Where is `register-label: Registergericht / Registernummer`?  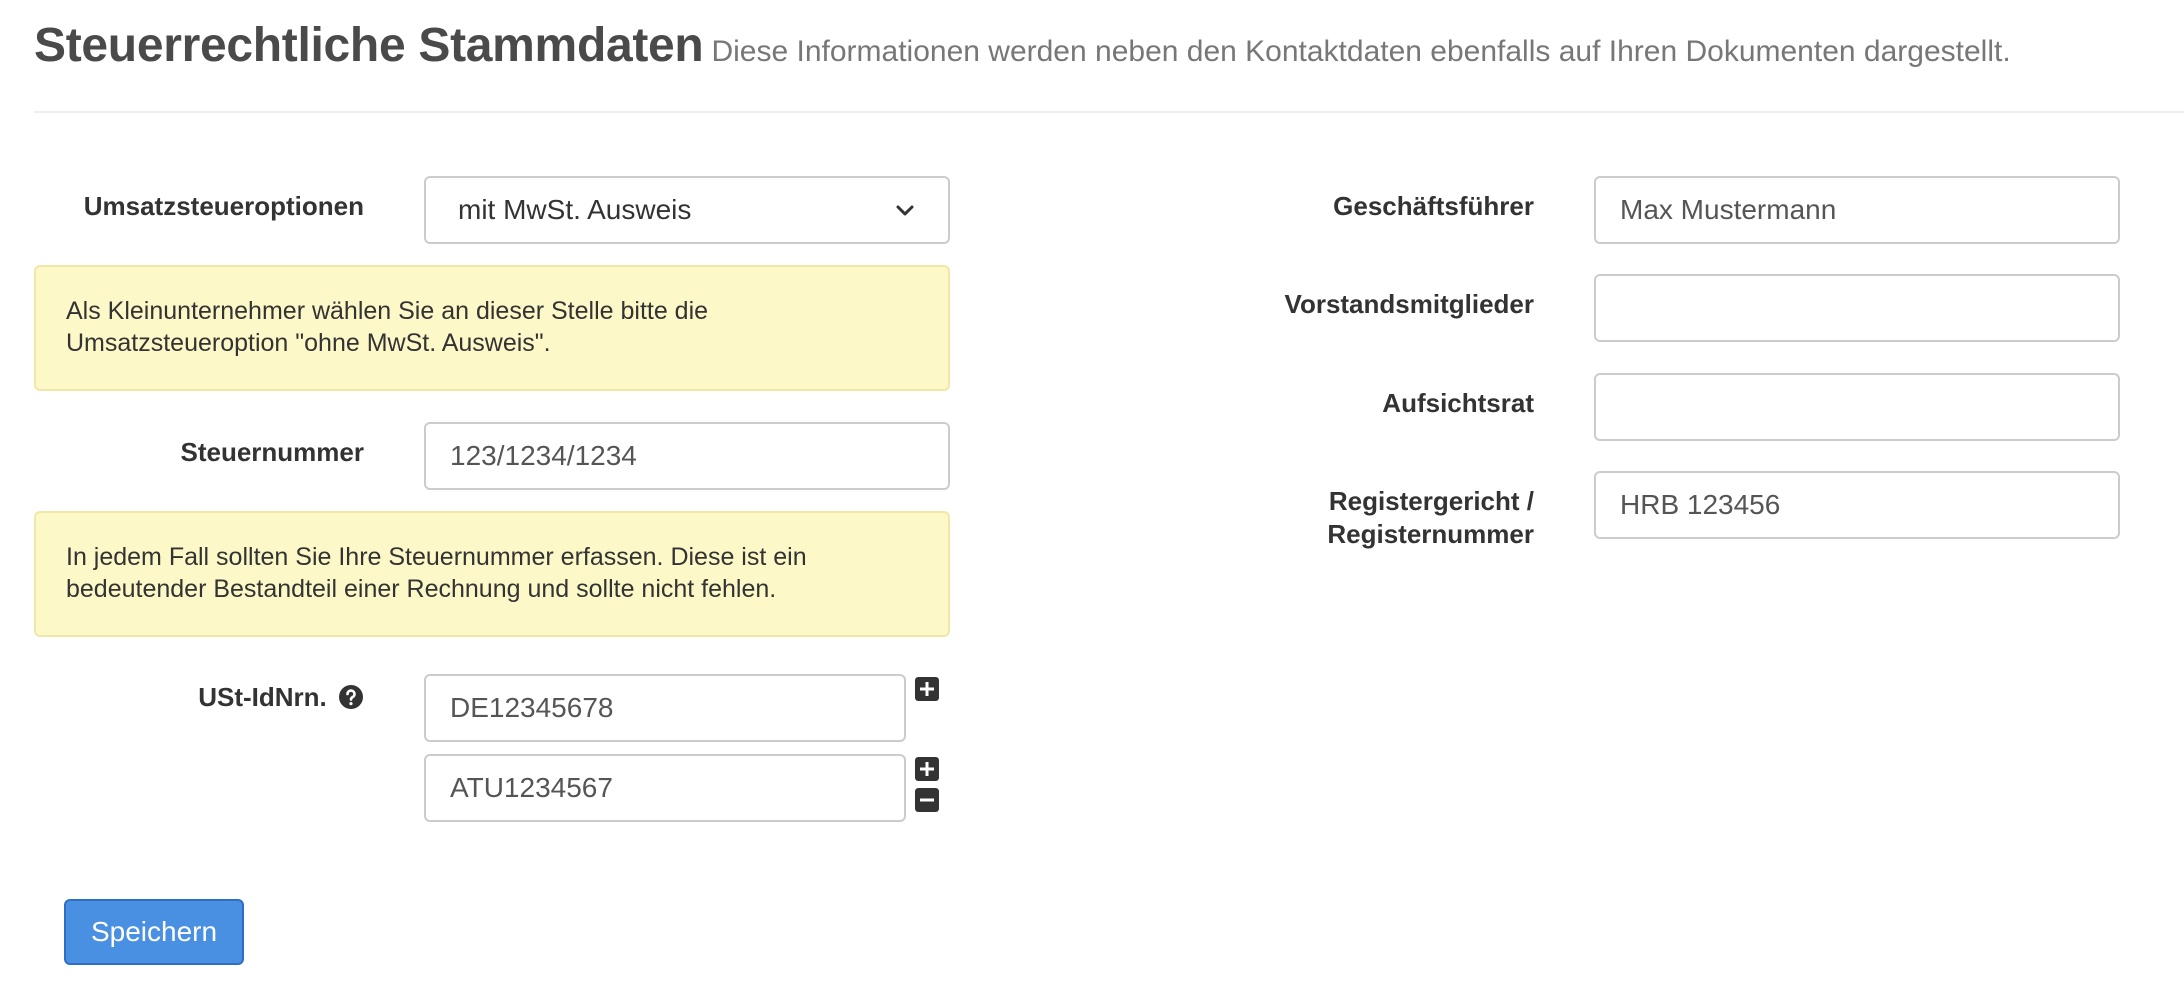
register-label: Registergericht / Registernummer is located at coordinates (1357, 518).